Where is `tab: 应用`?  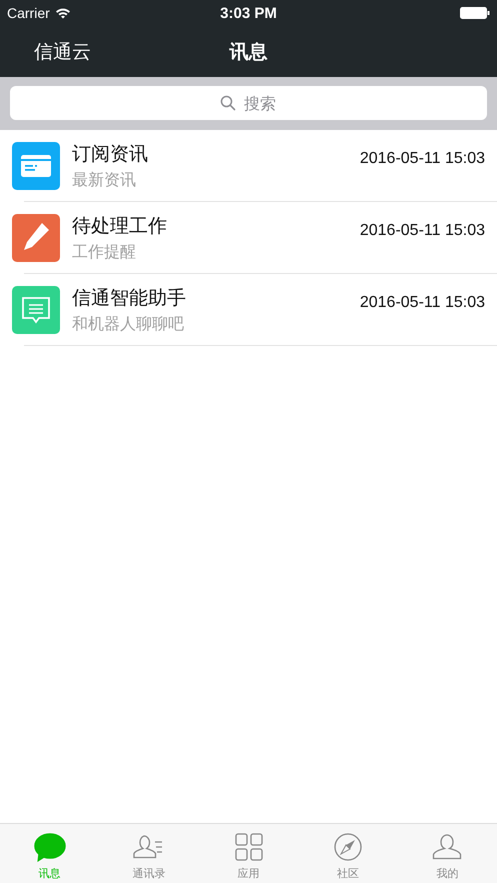
tab: 应用 is located at coordinates (248, 853).